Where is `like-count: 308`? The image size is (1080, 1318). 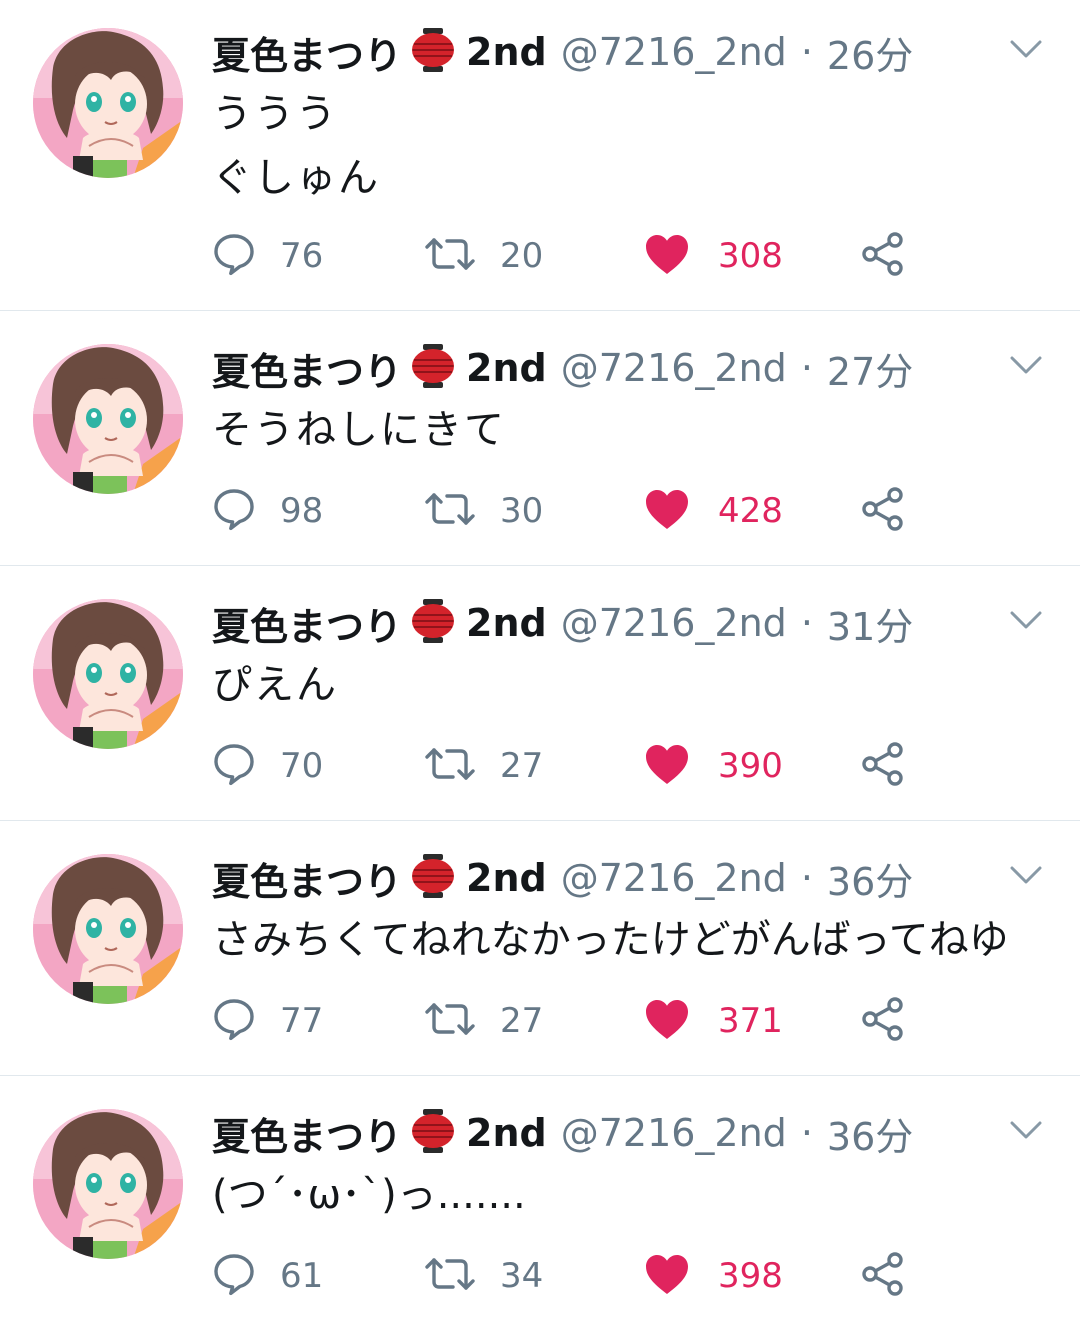
like-count: 308 is located at coordinates (750, 256).